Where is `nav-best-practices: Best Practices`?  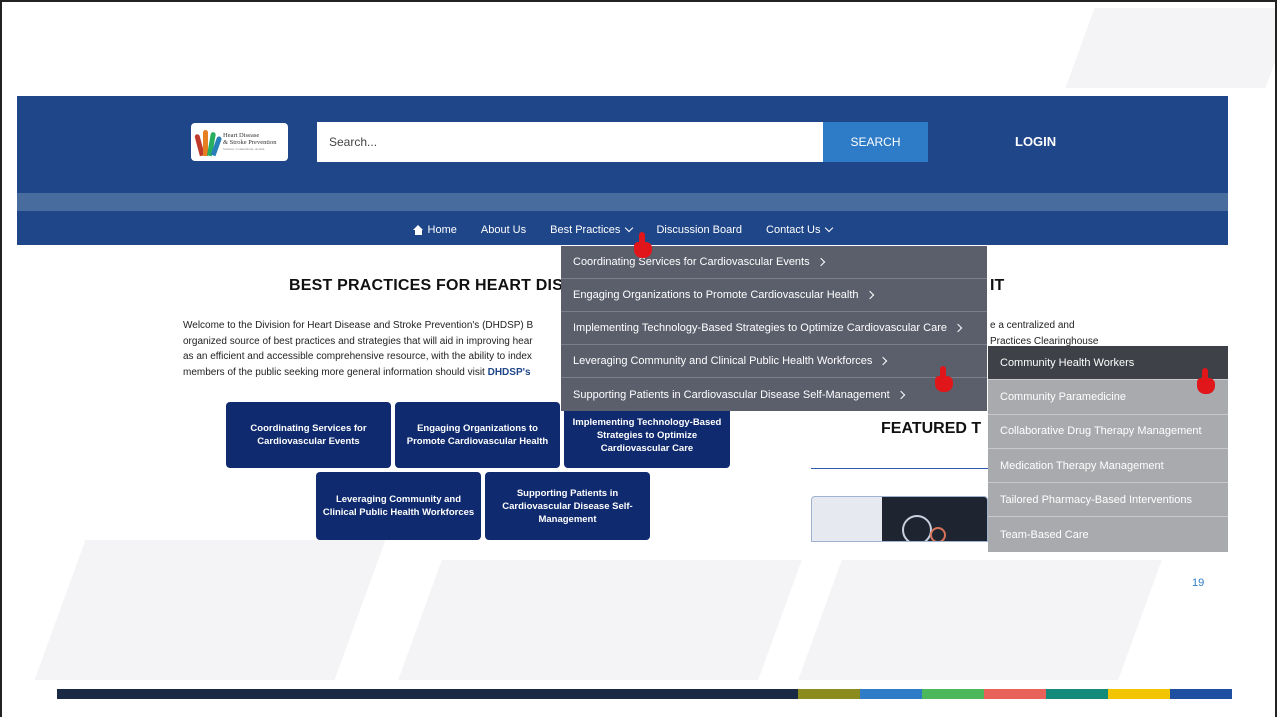
nav-best-practices: Best Practices is located at coordinates (591, 229).